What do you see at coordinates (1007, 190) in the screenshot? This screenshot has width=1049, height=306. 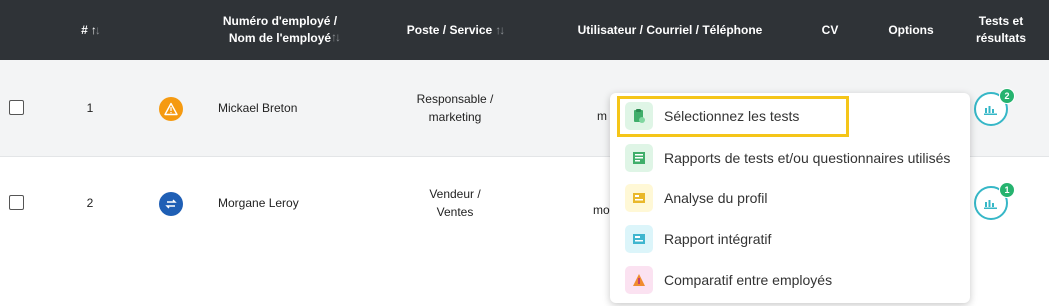 I see `tests-count-badge: 1` at bounding box center [1007, 190].